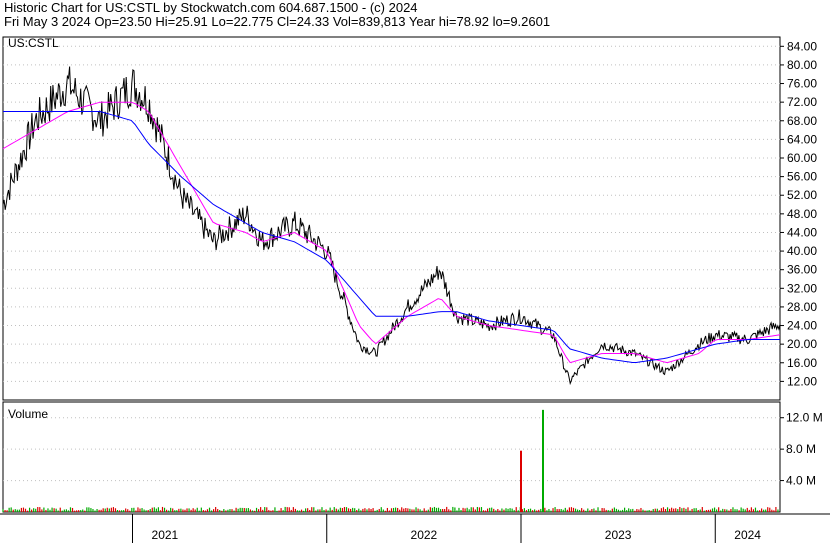 This screenshot has width=830, height=543. I want to click on x-tick-label: 2021, so click(165, 535).